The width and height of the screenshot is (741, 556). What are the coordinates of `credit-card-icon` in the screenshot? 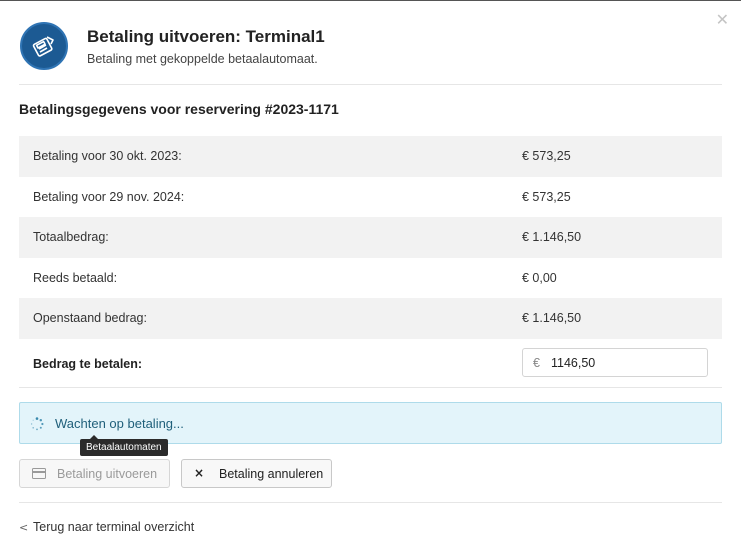 It's located at (39, 475).